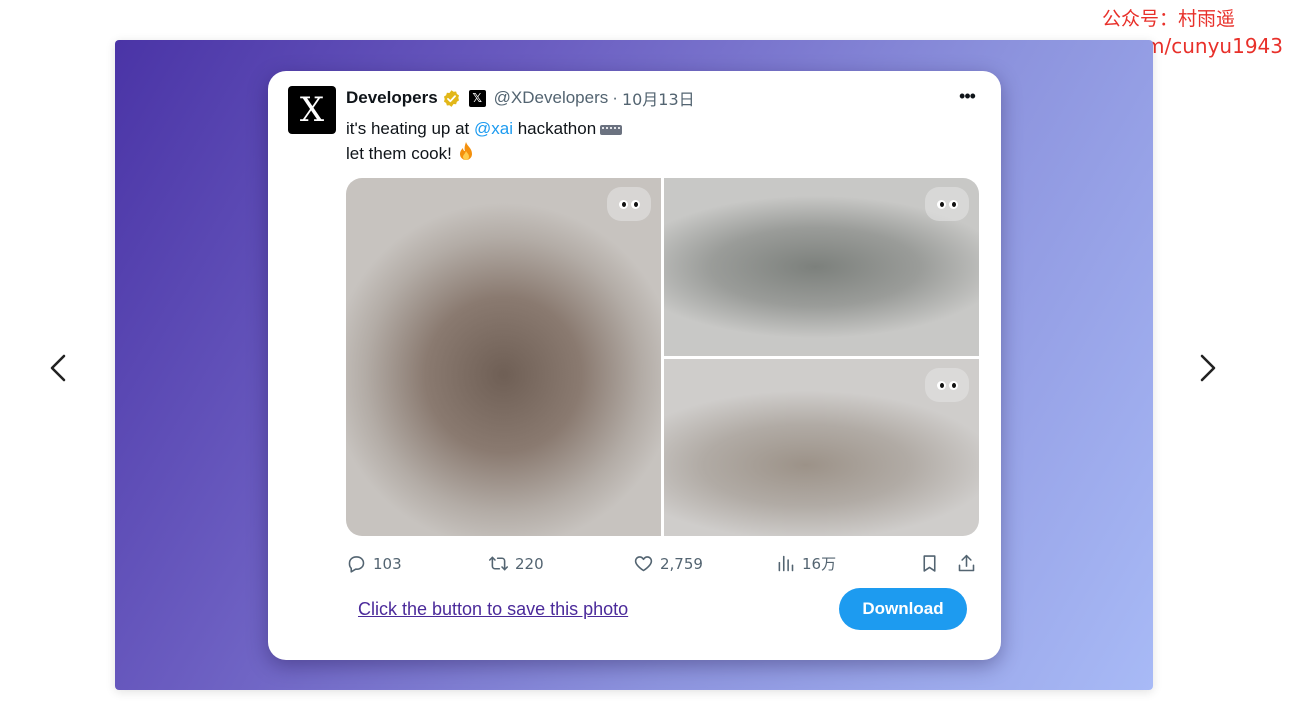 This screenshot has height=726, width=1289. I want to click on tweet-date: 10月13日, so click(658, 98).